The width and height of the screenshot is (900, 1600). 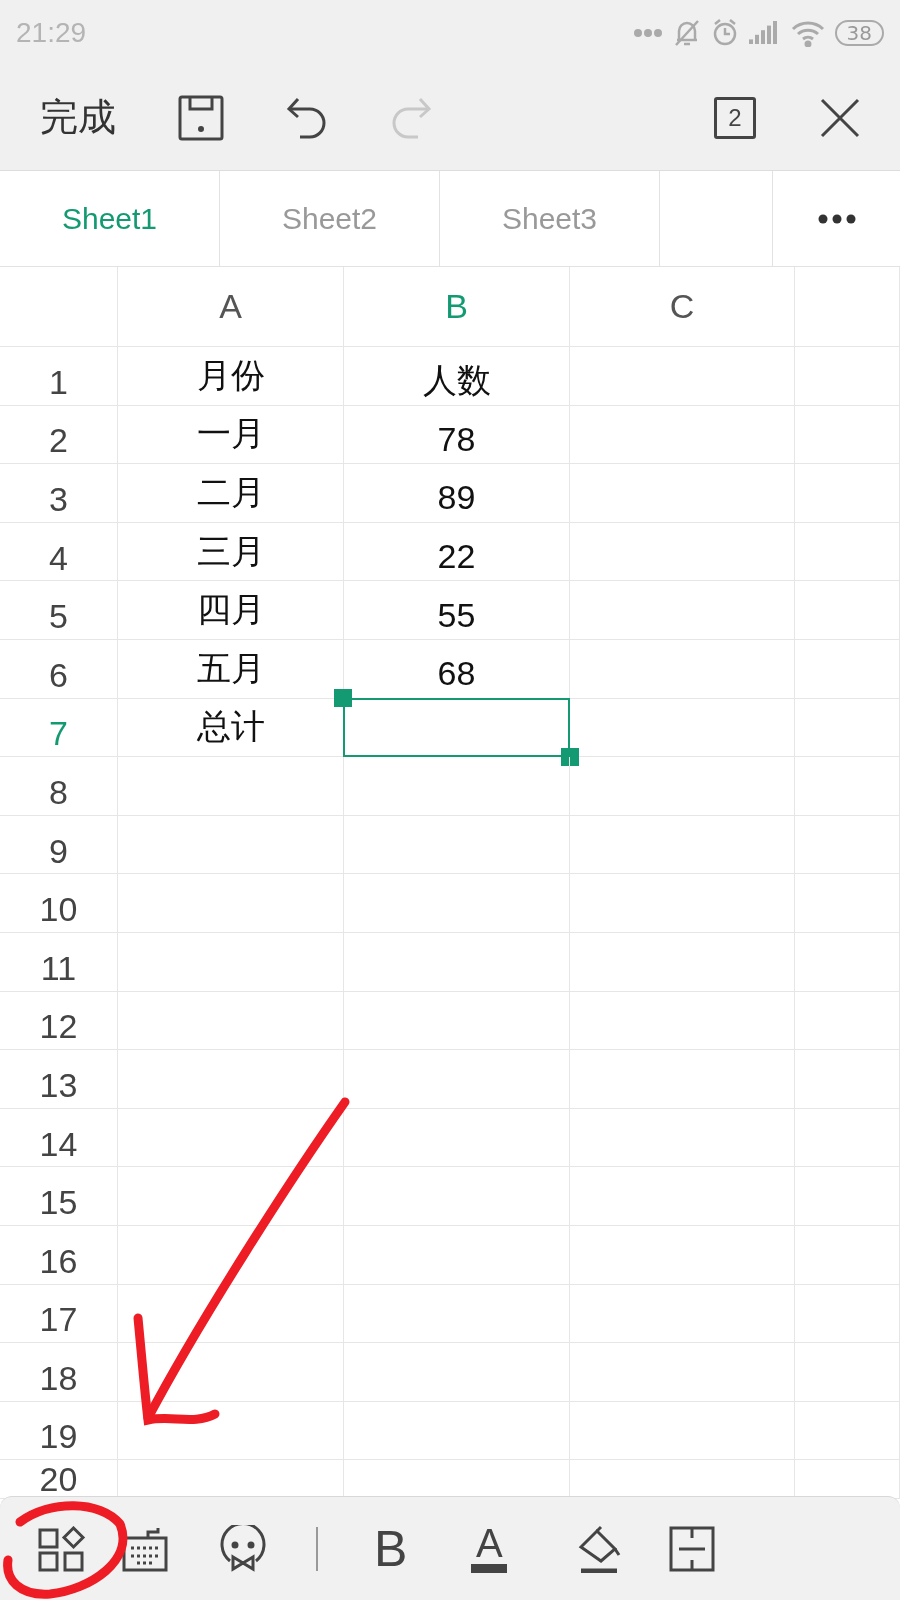 I want to click on keyboard-icon, so click(x=145, y=1548).